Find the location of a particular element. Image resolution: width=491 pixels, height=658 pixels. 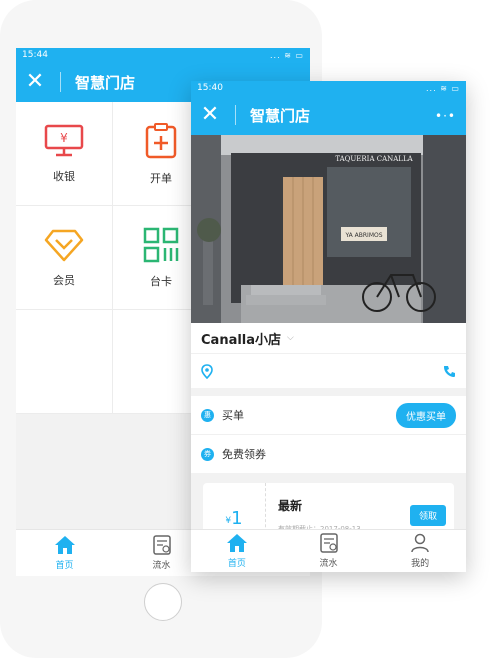

store-sign-text: TAQUERIA CANALLA is located at coordinates (374, 159).